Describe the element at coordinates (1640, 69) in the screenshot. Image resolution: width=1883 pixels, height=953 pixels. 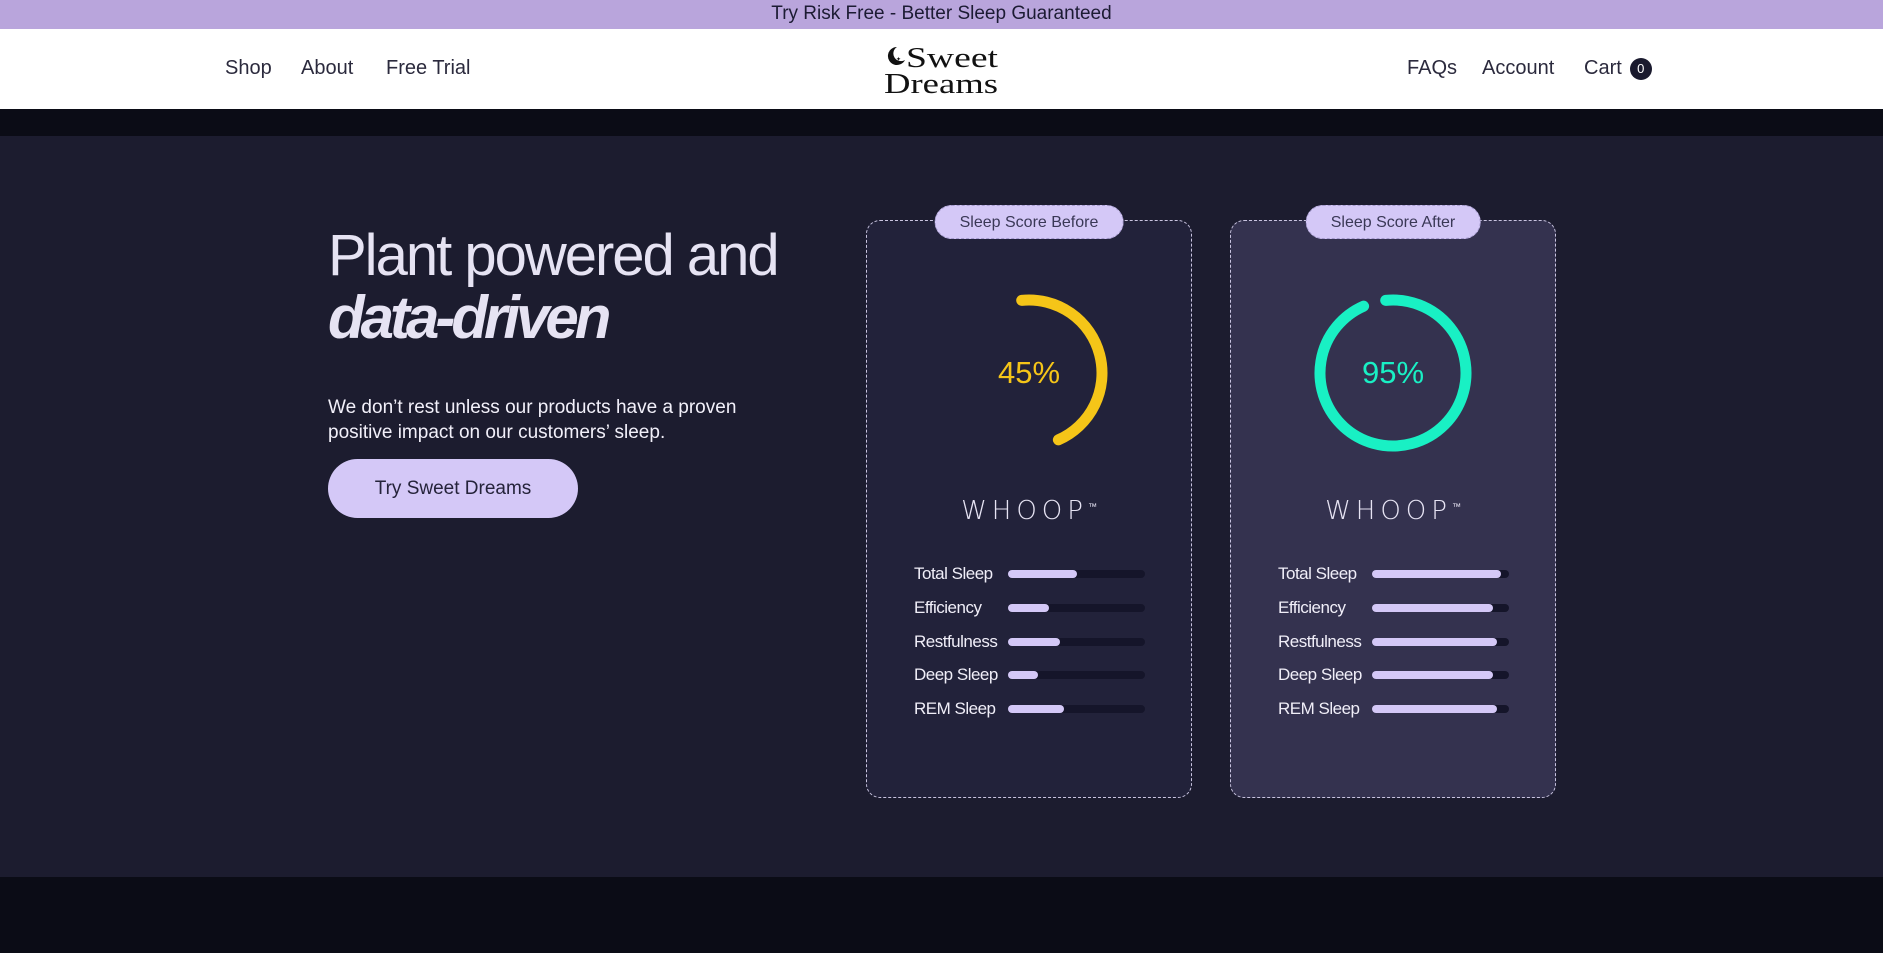
I see `cart-count-badge: 0` at that location.